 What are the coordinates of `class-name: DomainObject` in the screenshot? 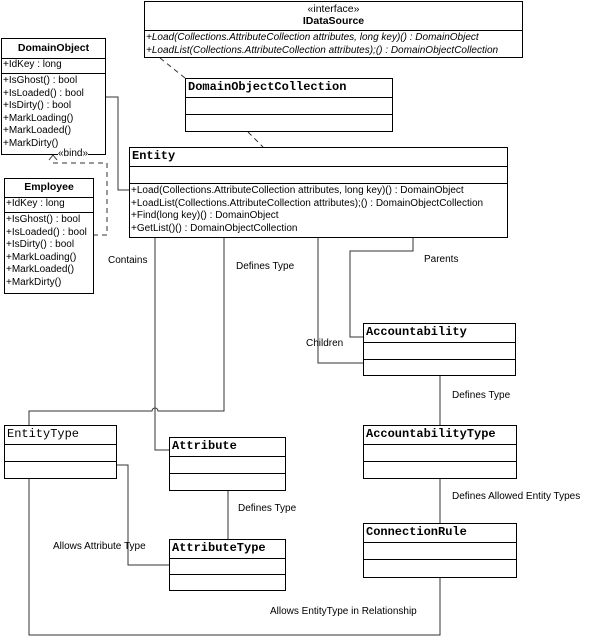 It's located at (53, 49).